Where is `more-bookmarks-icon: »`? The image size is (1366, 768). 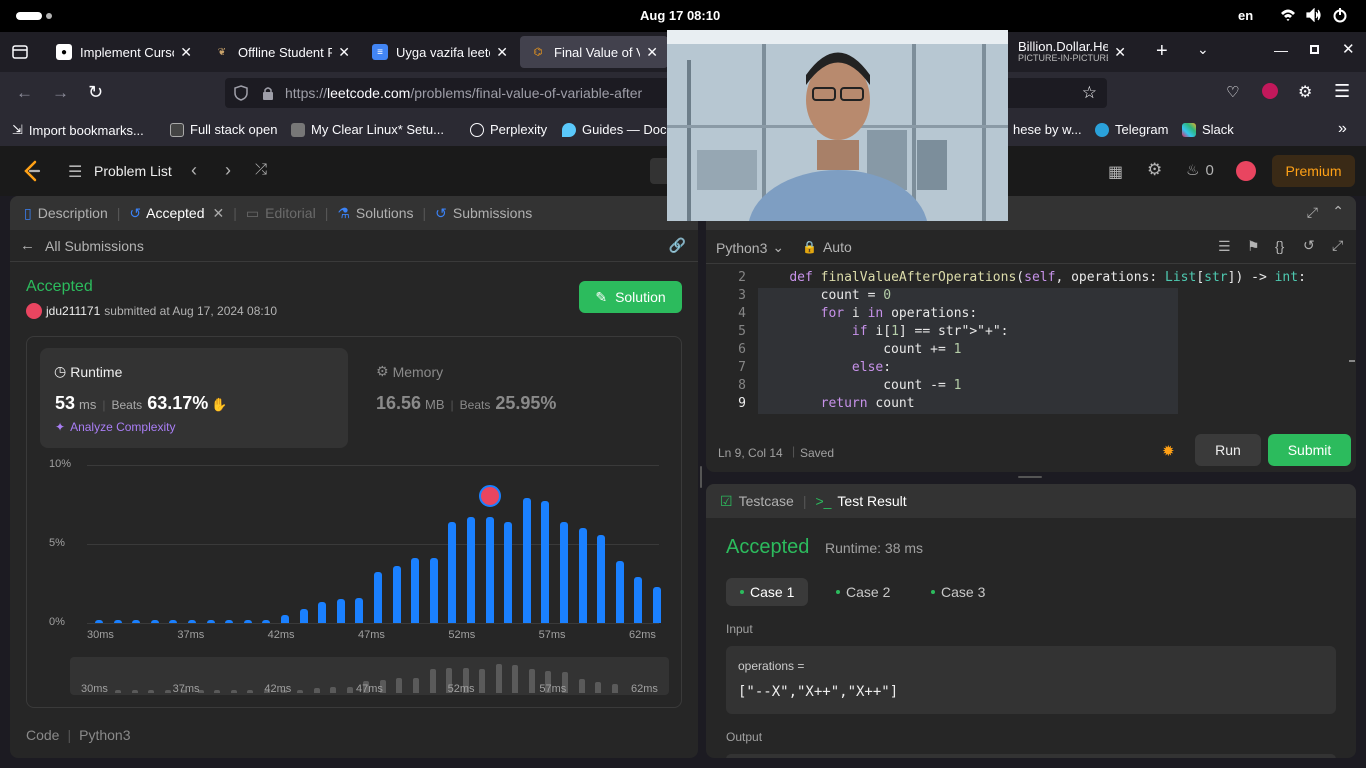
more-bookmarks-icon: » is located at coordinates (1342, 129).